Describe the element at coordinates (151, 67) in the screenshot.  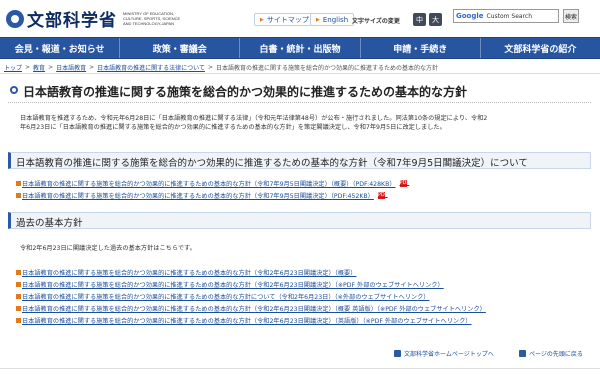
I see `breadcrumb-law: 日本語教育の推進に関する法律について` at that location.